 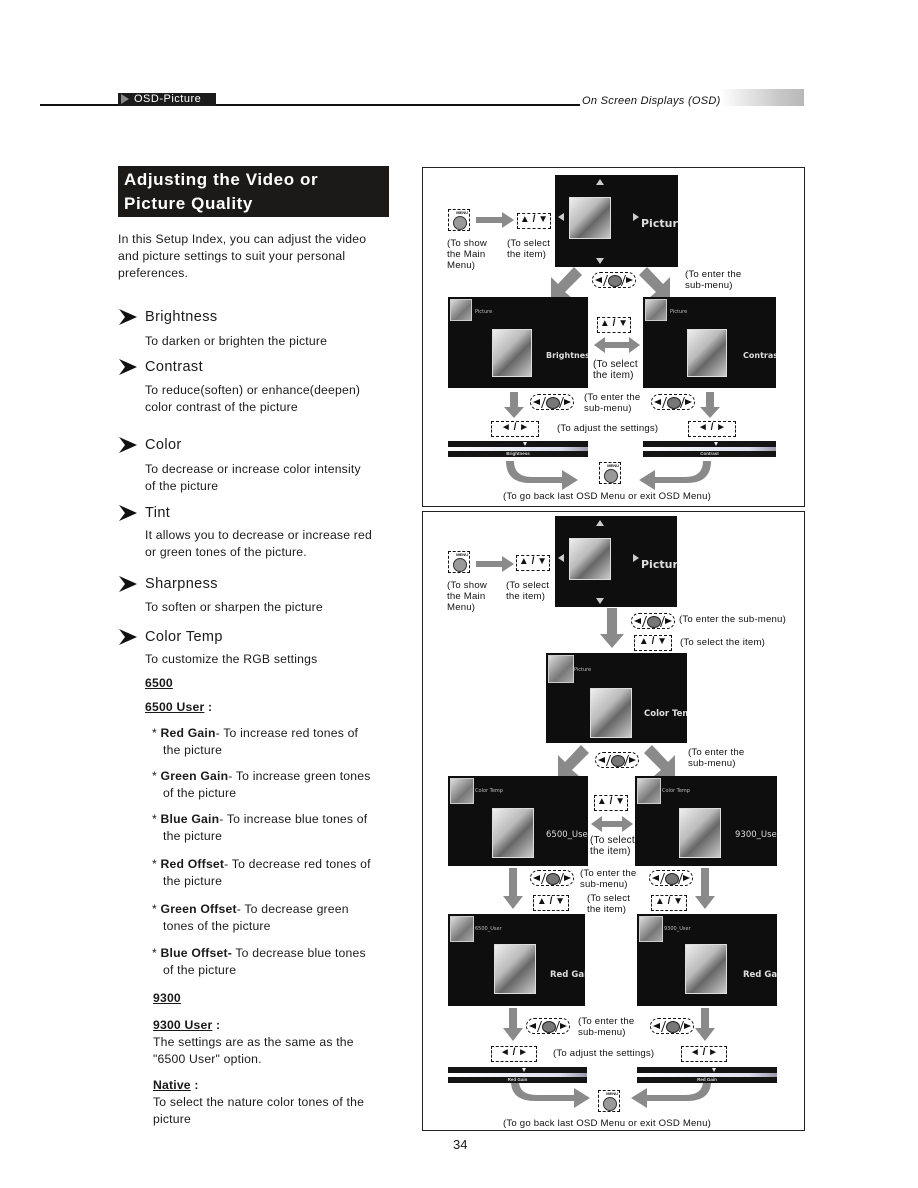 I want to click on section-sharpness-heading: Sharpness, so click(x=168, y=584).